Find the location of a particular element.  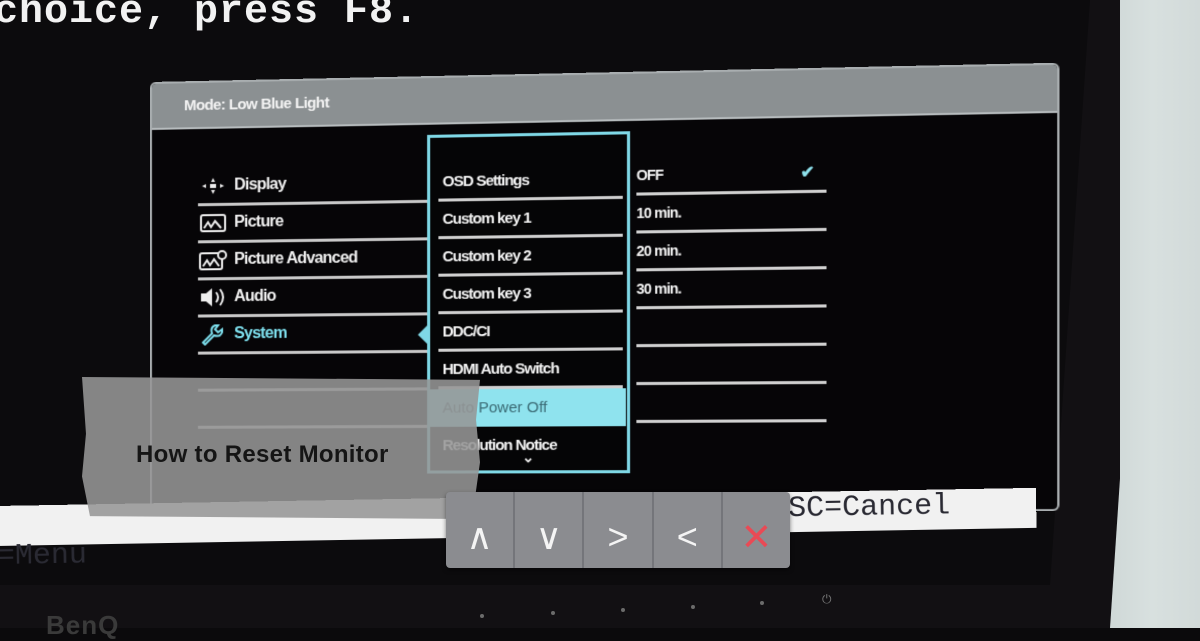

status-menu-hint: =Menu is located at coordinates (44, 556).